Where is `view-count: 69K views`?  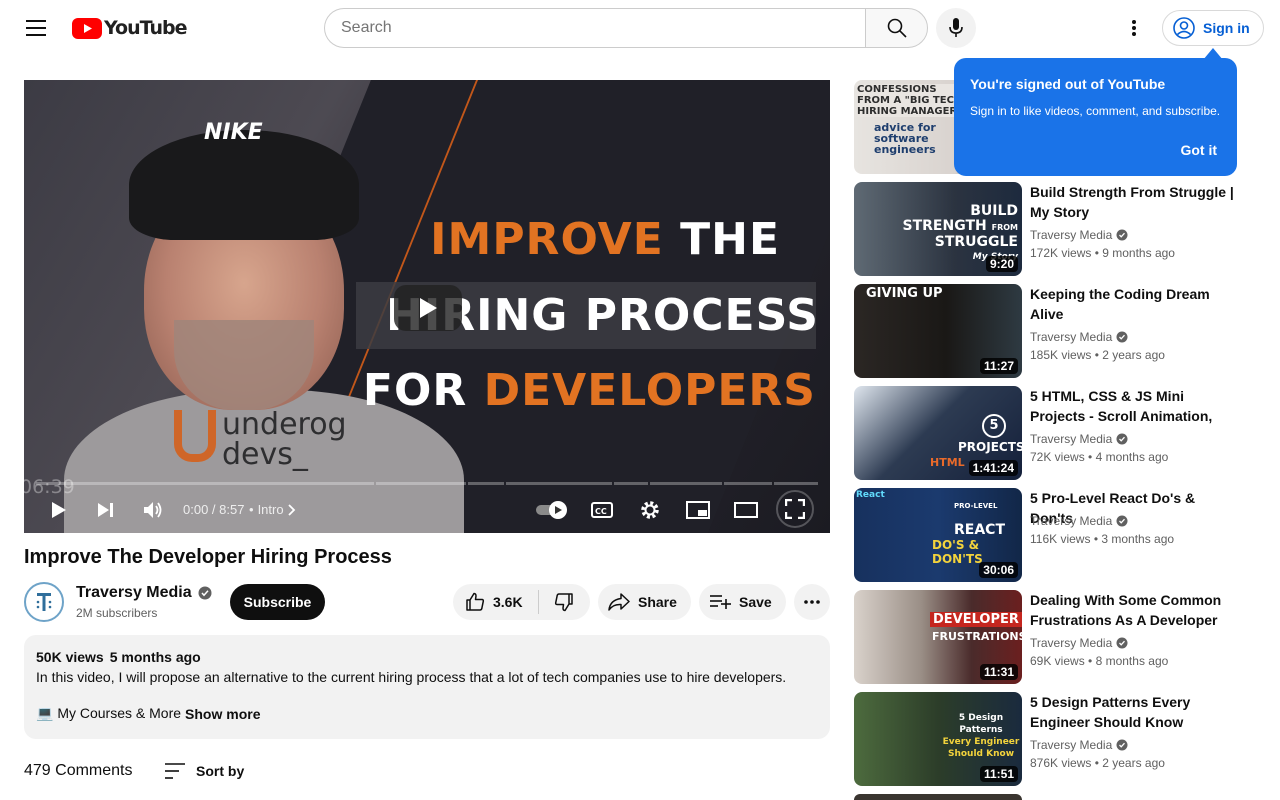
view-count: 69K views is located at coordinates (1057, 661).